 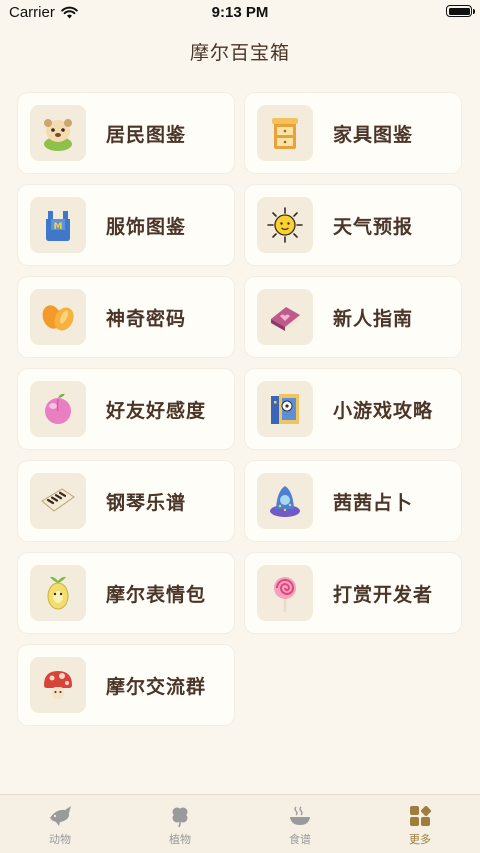 I want to click on menu-card-tip-developer: 打赏开发者, so click(x=353, y=593).